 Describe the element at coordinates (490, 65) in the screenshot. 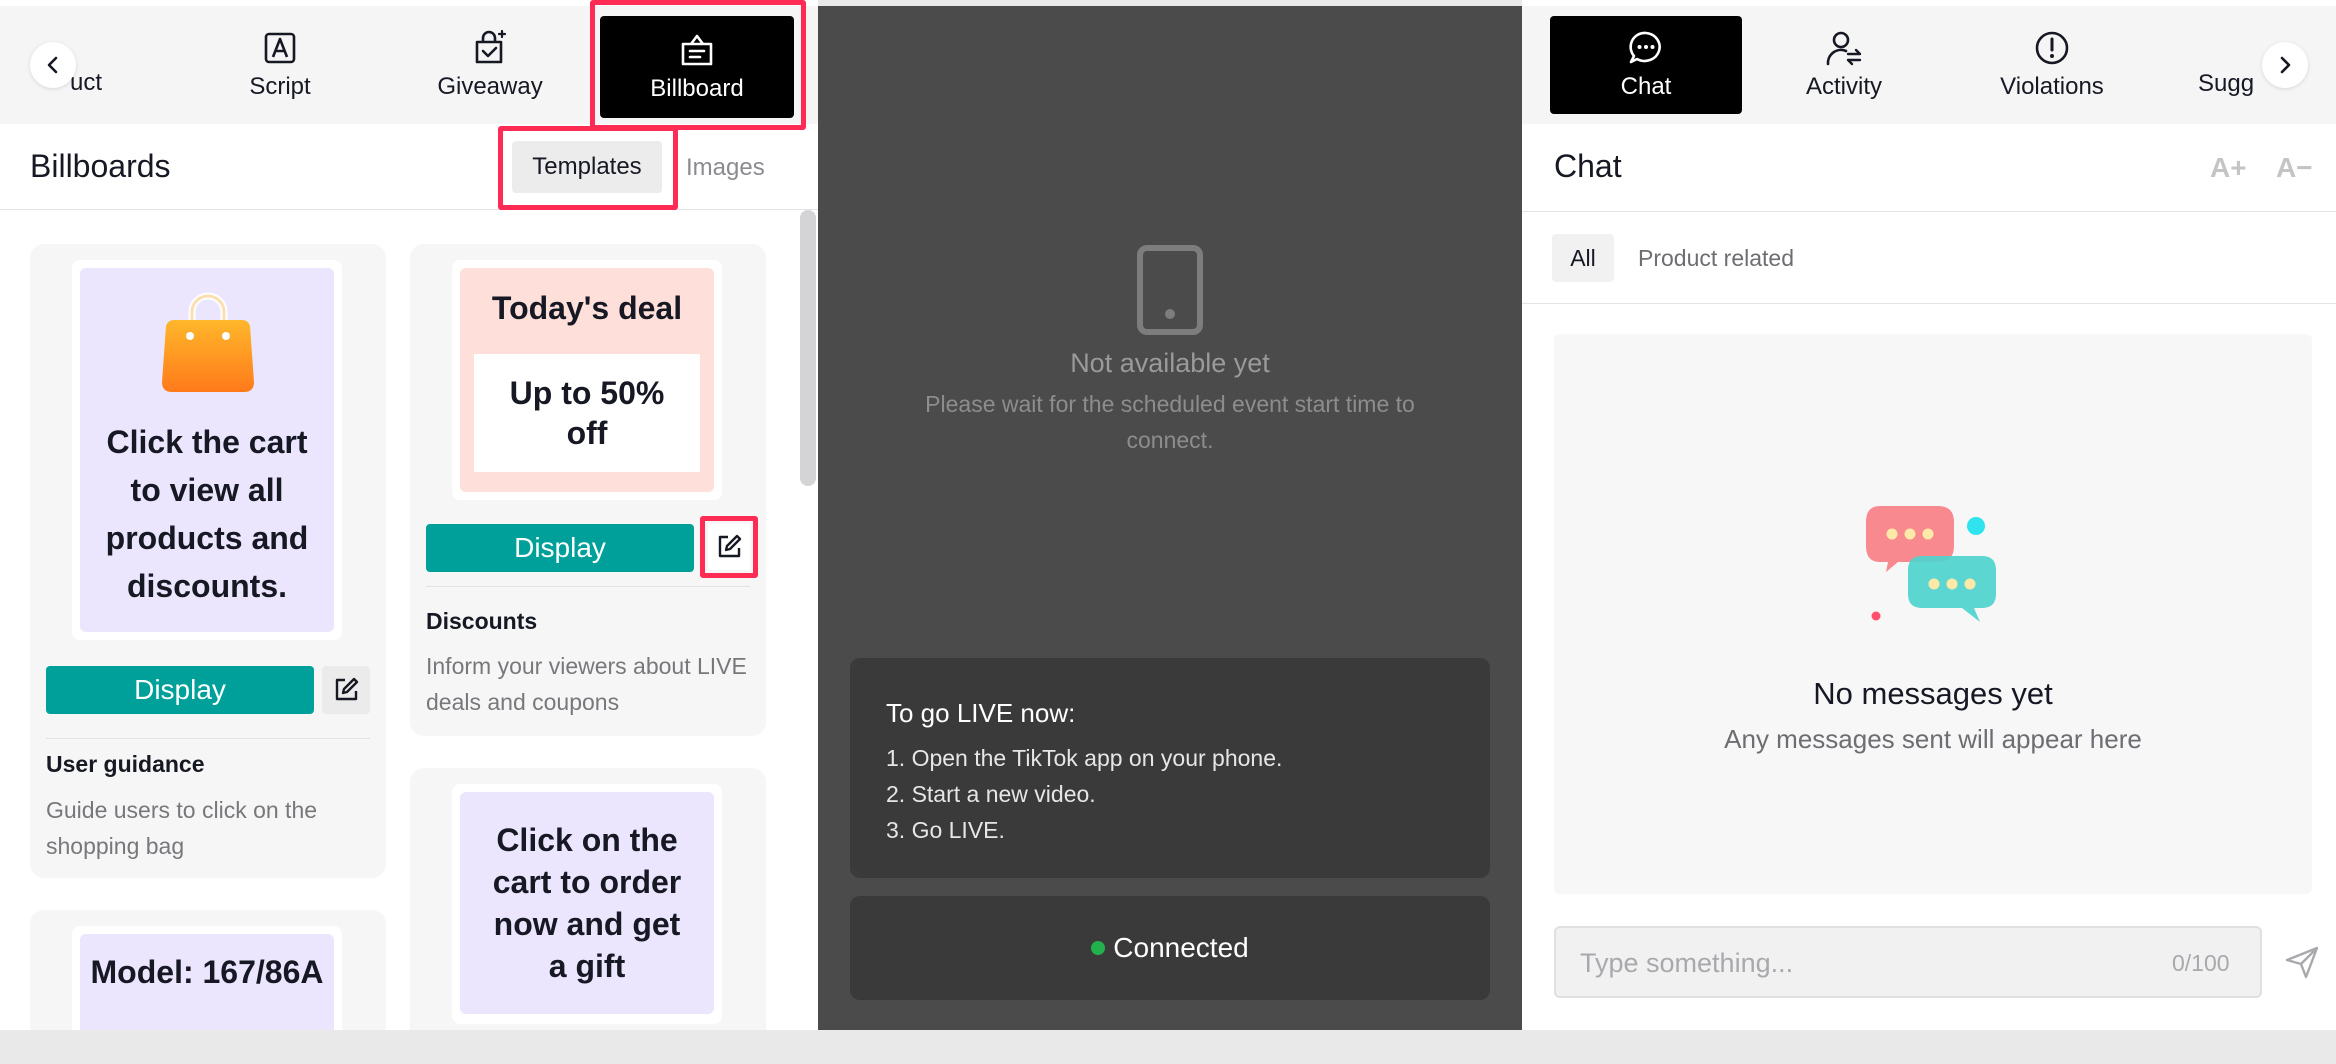

I see `tab-giveaway: Giveaway` at that location.